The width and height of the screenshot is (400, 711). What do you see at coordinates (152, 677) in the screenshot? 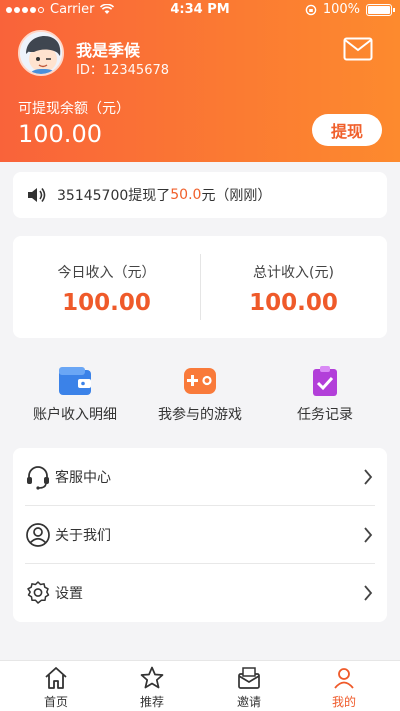
I see `star-icon` at bounding box center [152, 677].